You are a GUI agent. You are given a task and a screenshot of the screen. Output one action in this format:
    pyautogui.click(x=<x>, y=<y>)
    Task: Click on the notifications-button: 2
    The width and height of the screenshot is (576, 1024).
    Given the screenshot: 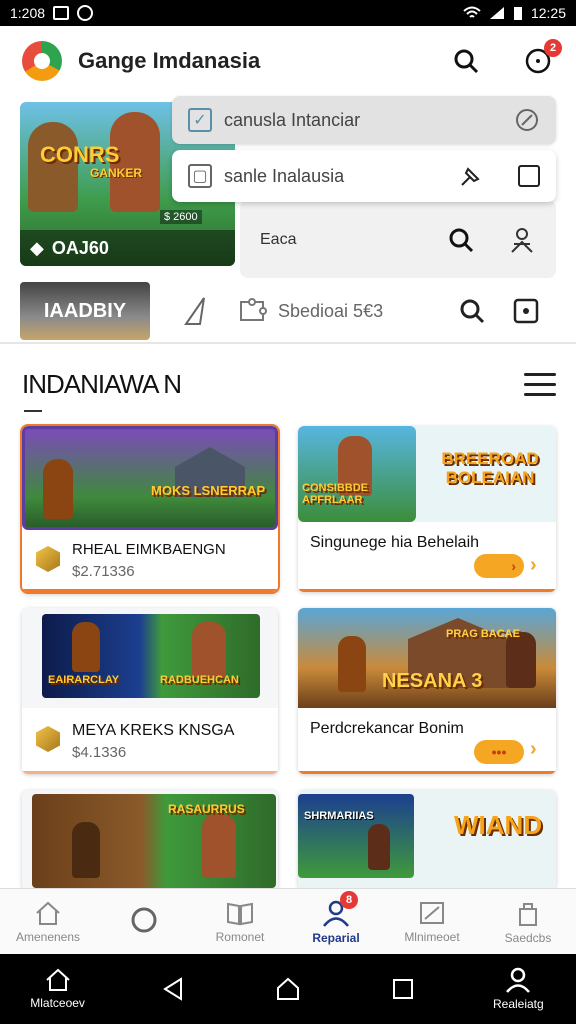 What is the action you would take?
    pyautogui.click(x=542, y=58)
    